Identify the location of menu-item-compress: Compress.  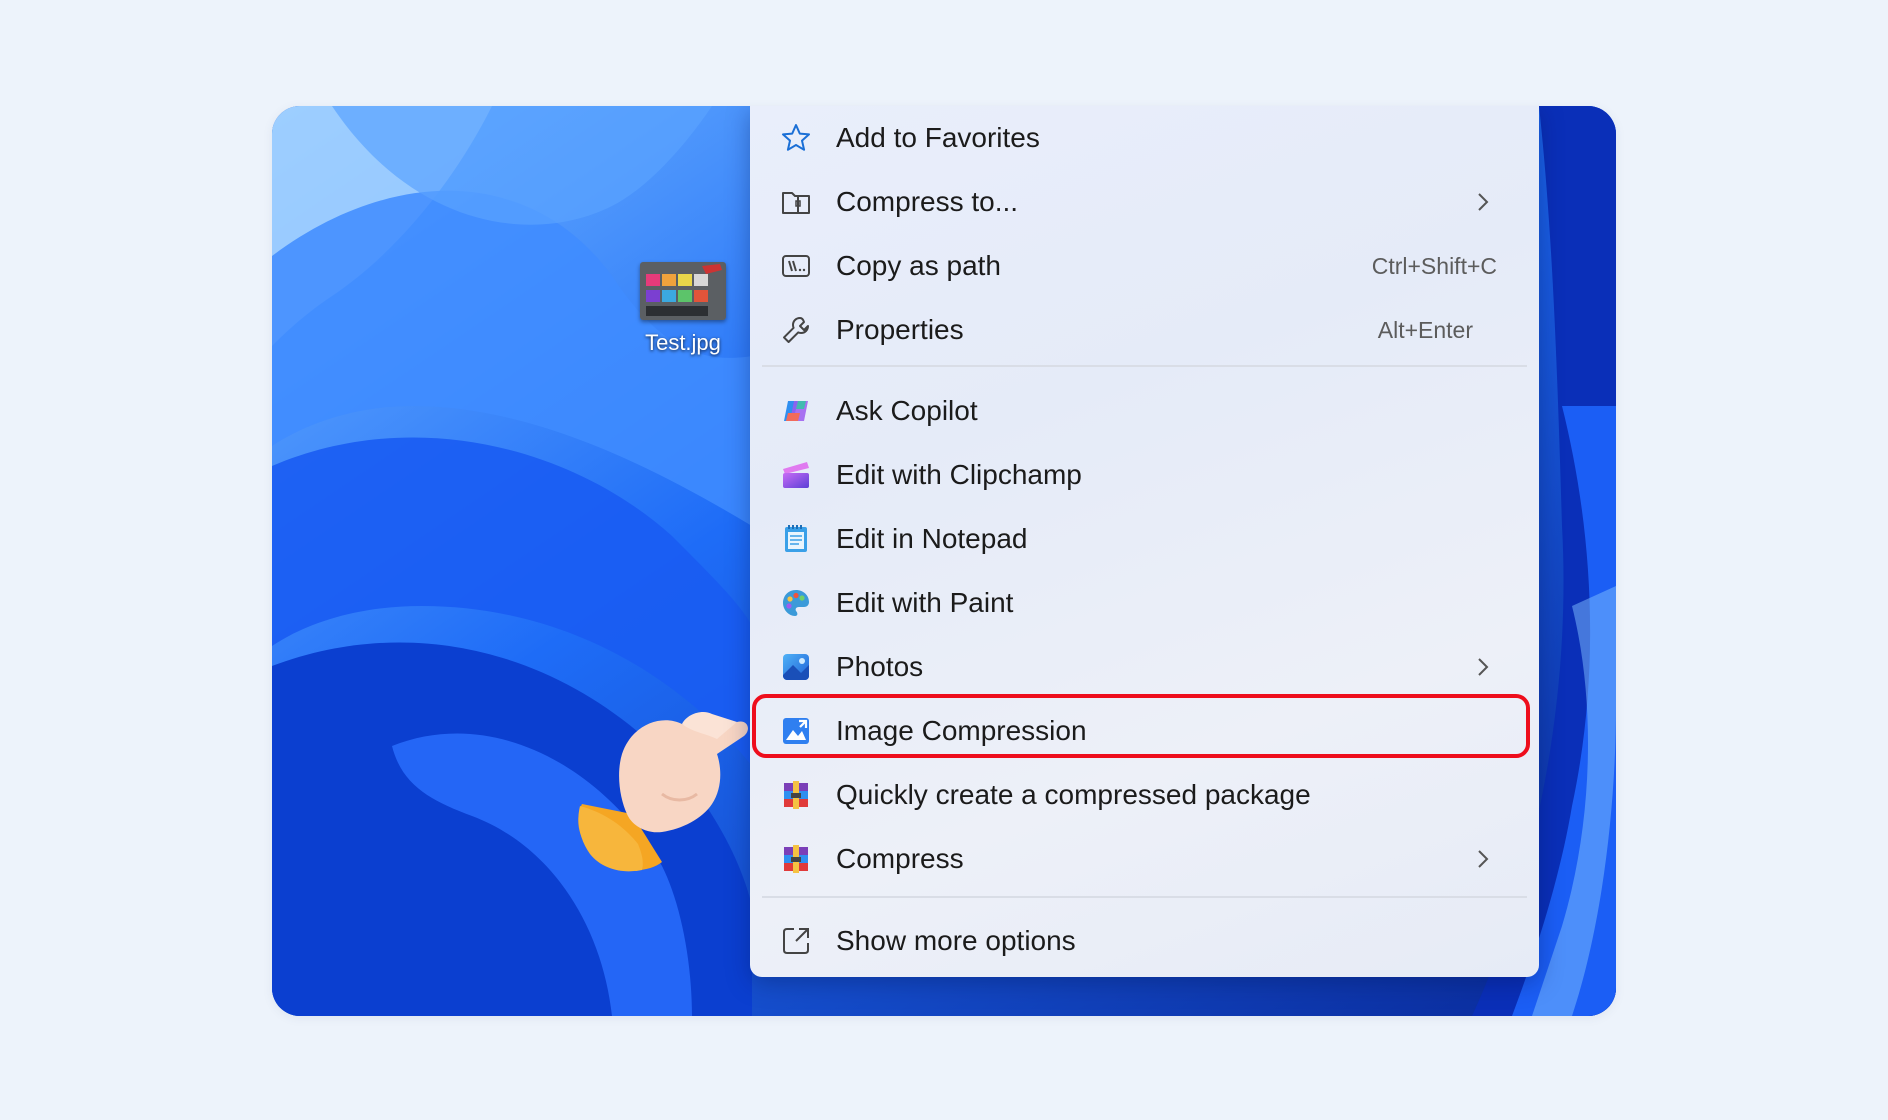
(1144, 859).